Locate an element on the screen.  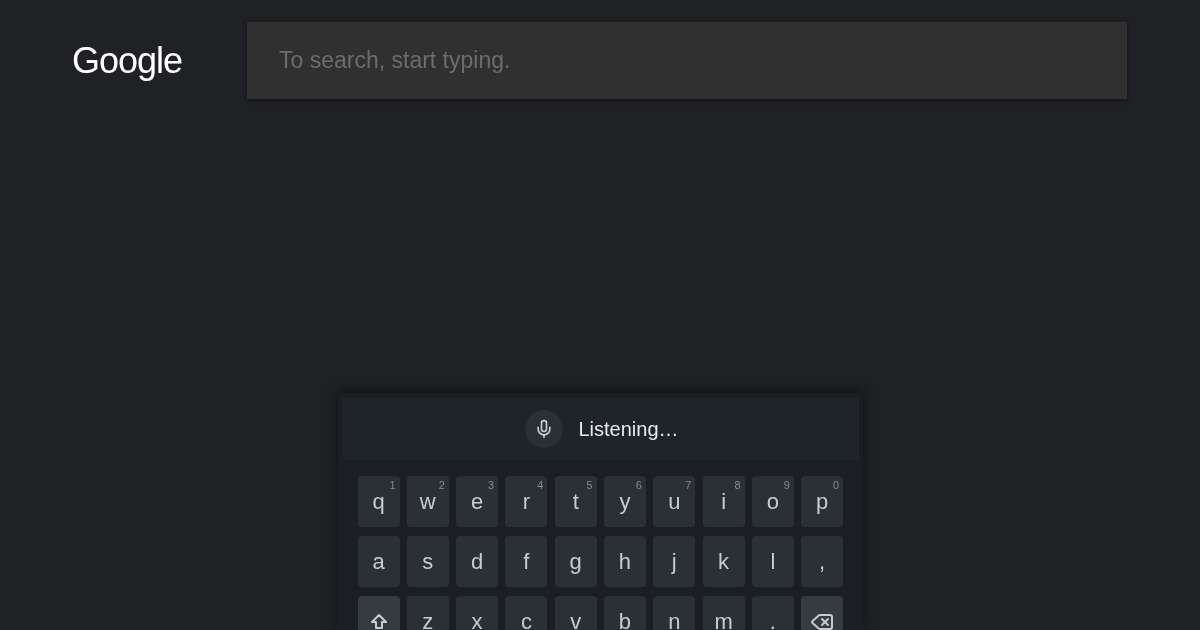
keyboard-key: g is located at coordinates (575, 561).